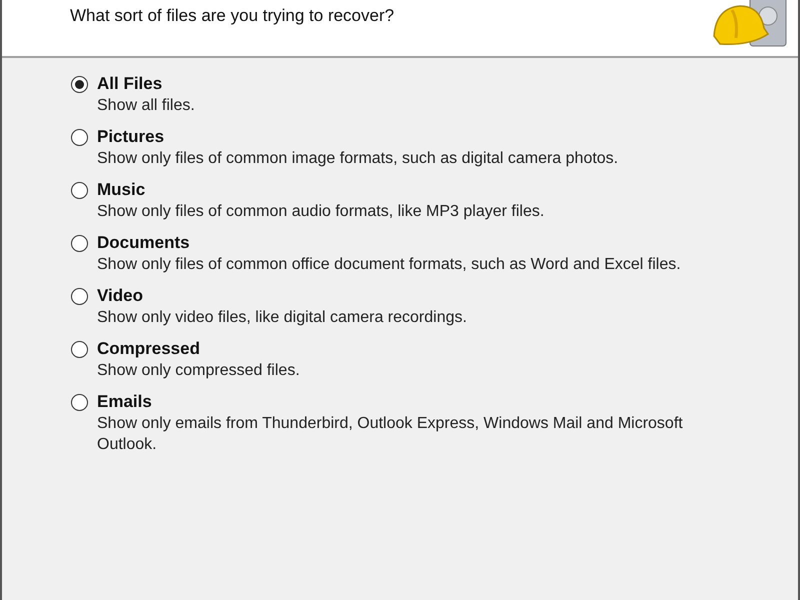 Image resolution: width=800 pixels, height=600 pixels. I want to click on option-label: All Files, so click(130, 84).